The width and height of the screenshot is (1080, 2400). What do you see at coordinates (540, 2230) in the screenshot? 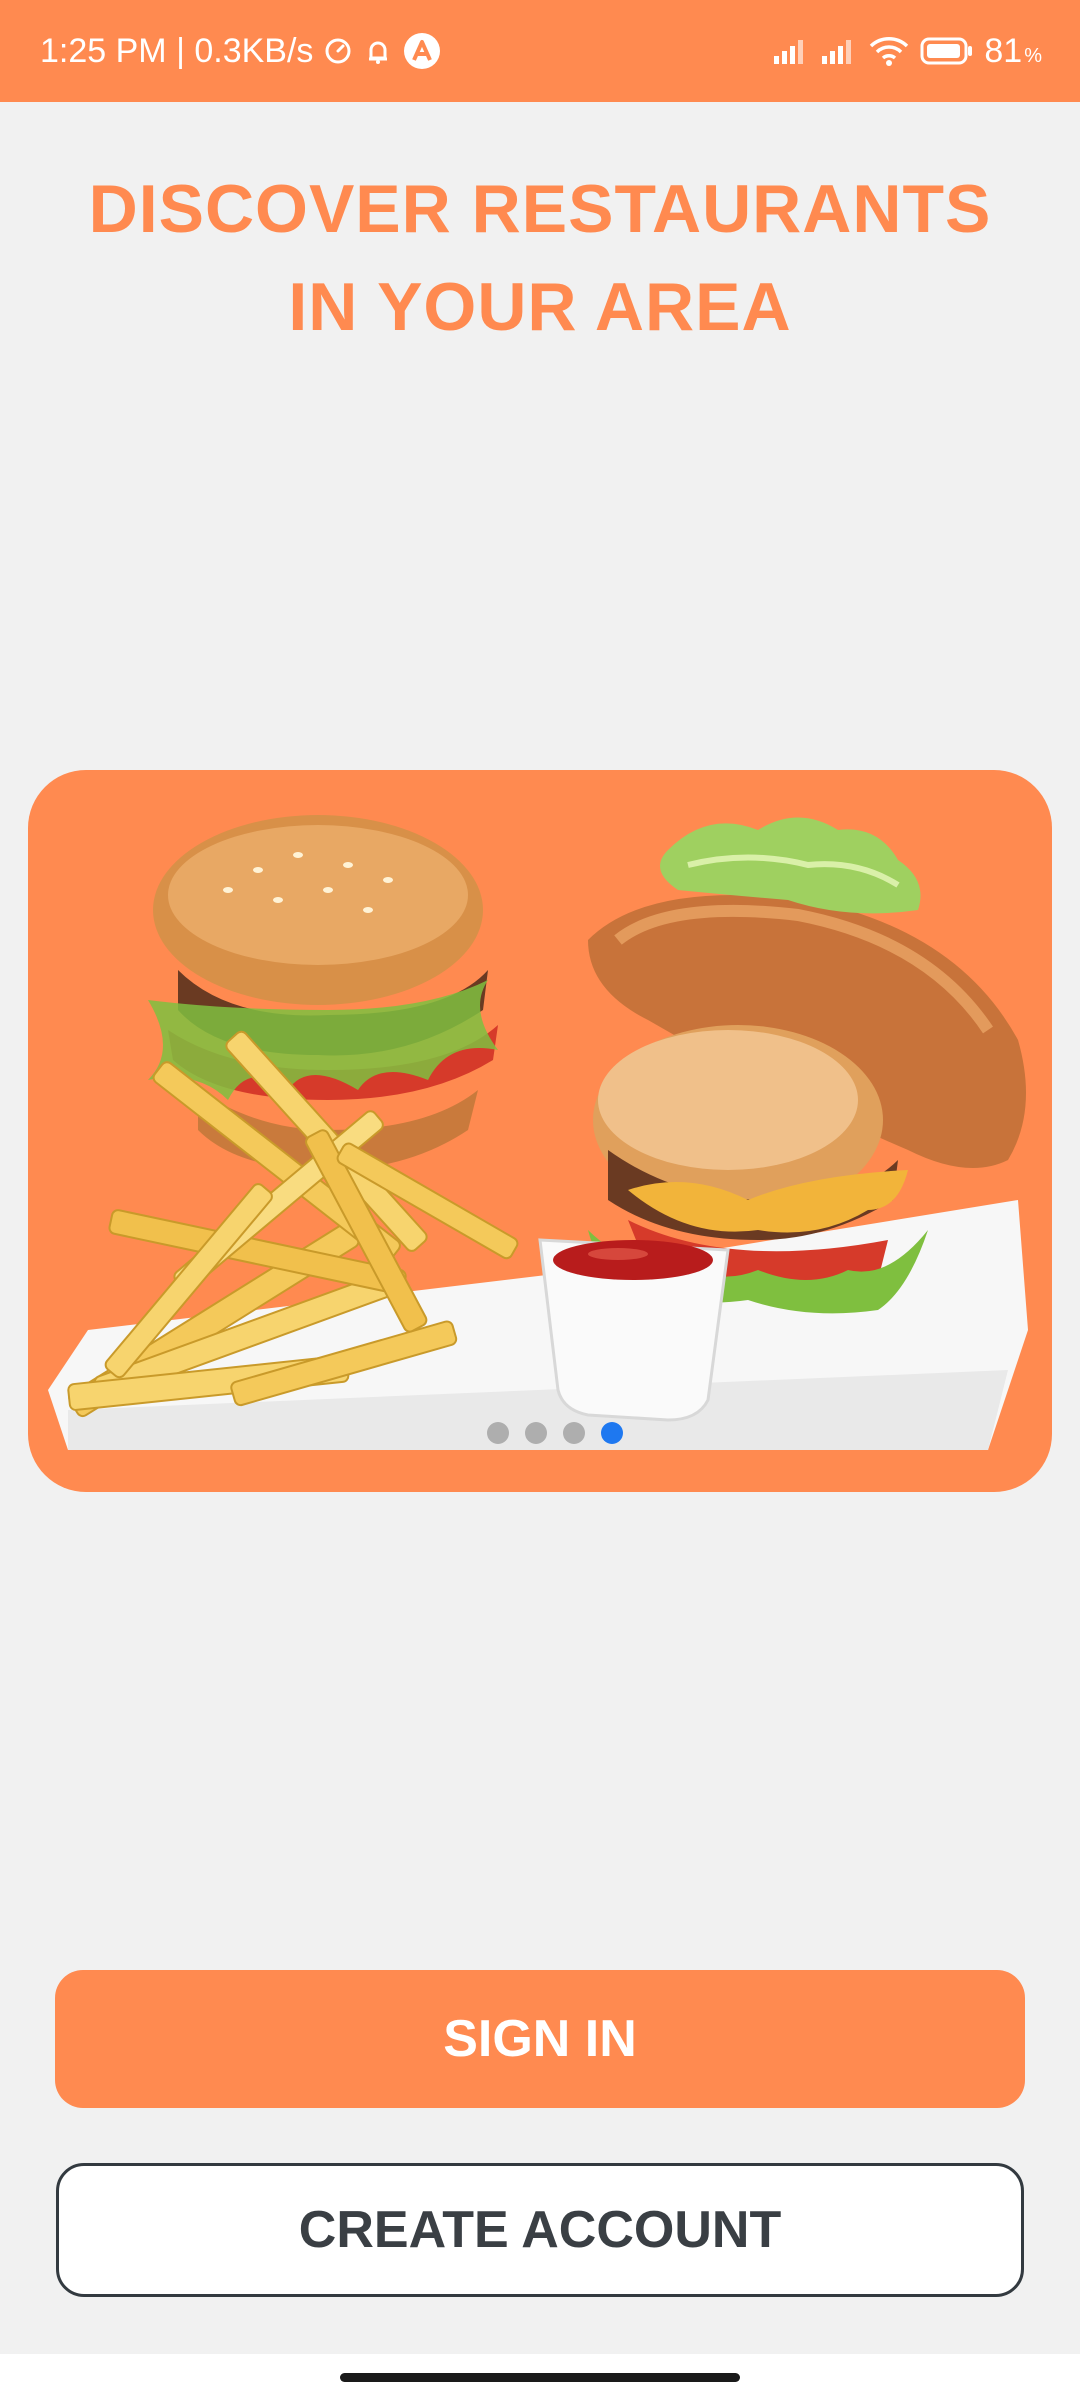
I see `create-account-button: CREATE ACCOUNT` at bounding box center [540, 2230].